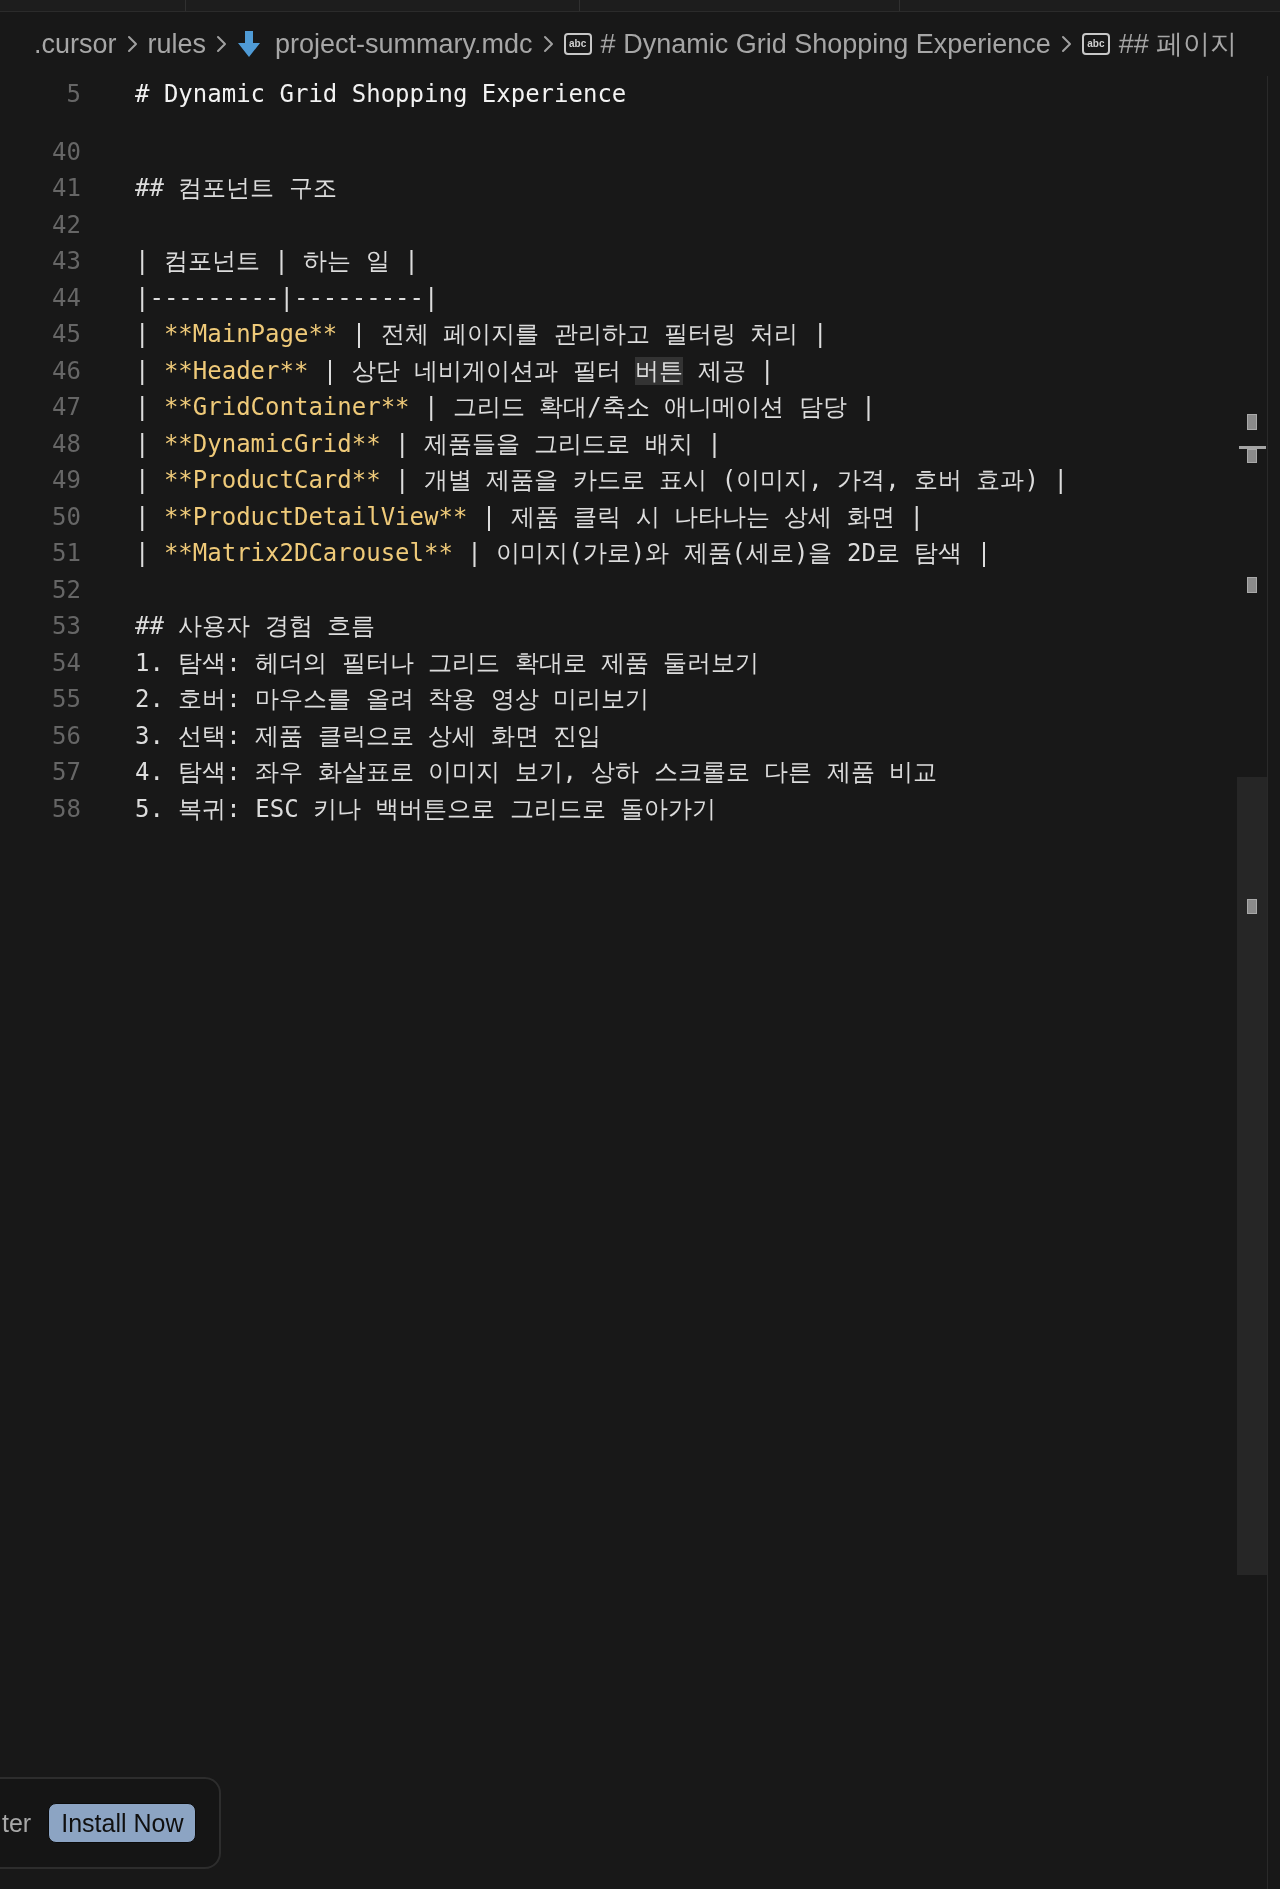  Describe the element at coordinates (66, 735) in the screenshot. I see `line-number: 56` at that location.